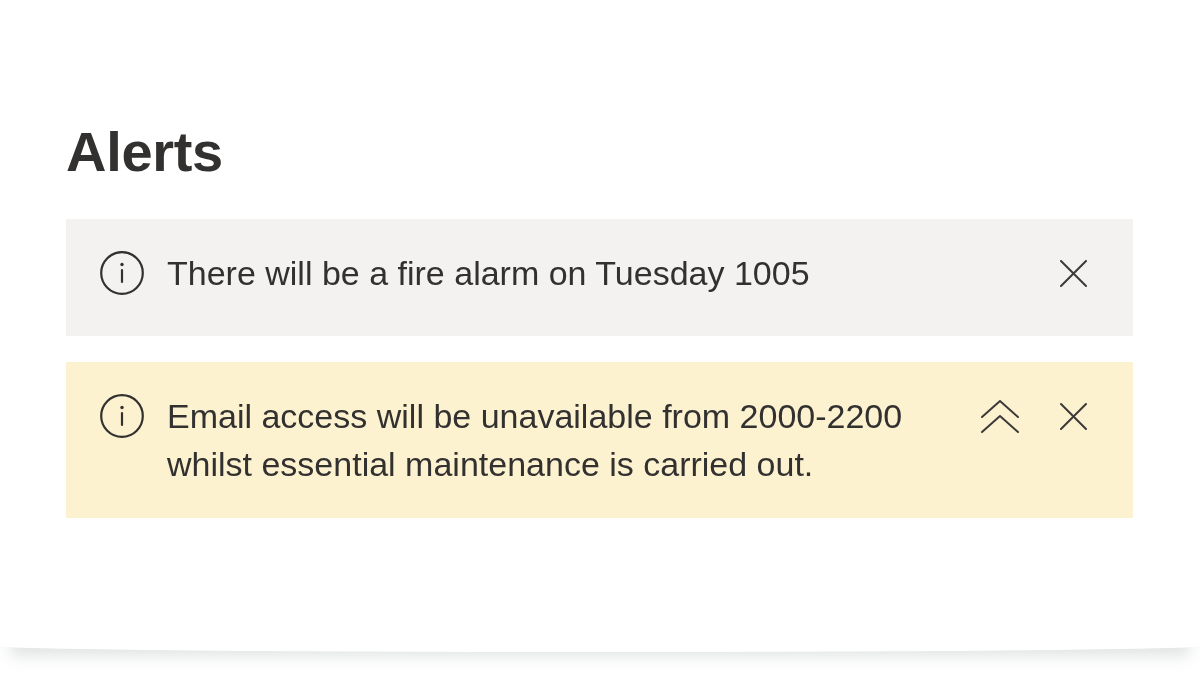 This screenshot has height=678, width=1200. I want to click on page-heading: Alerts, so click(145, 152).